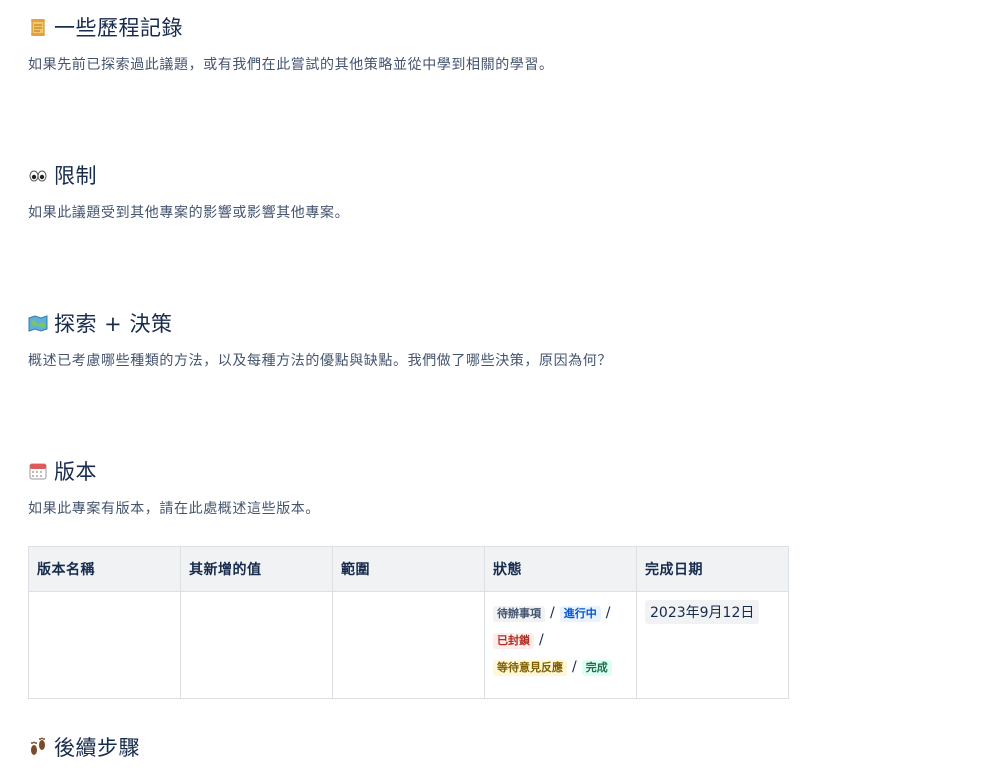  Describe the element at coordinates (508, 27) in the screenshot. I see `heading-history: 一些歷程記錄` at that location.